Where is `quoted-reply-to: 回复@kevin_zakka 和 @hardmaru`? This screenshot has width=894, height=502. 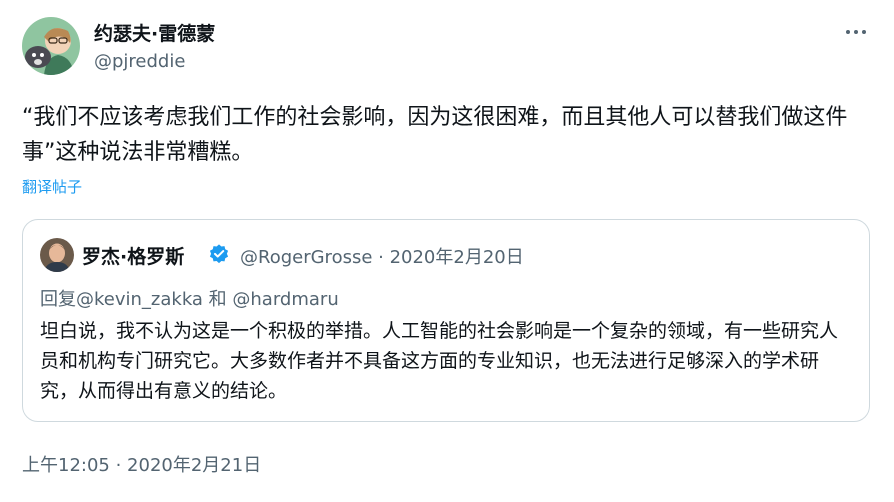 quoted-reply-to: 回复@kevin_zakka 和 @hardmaru is located at coordinates (189, 299).